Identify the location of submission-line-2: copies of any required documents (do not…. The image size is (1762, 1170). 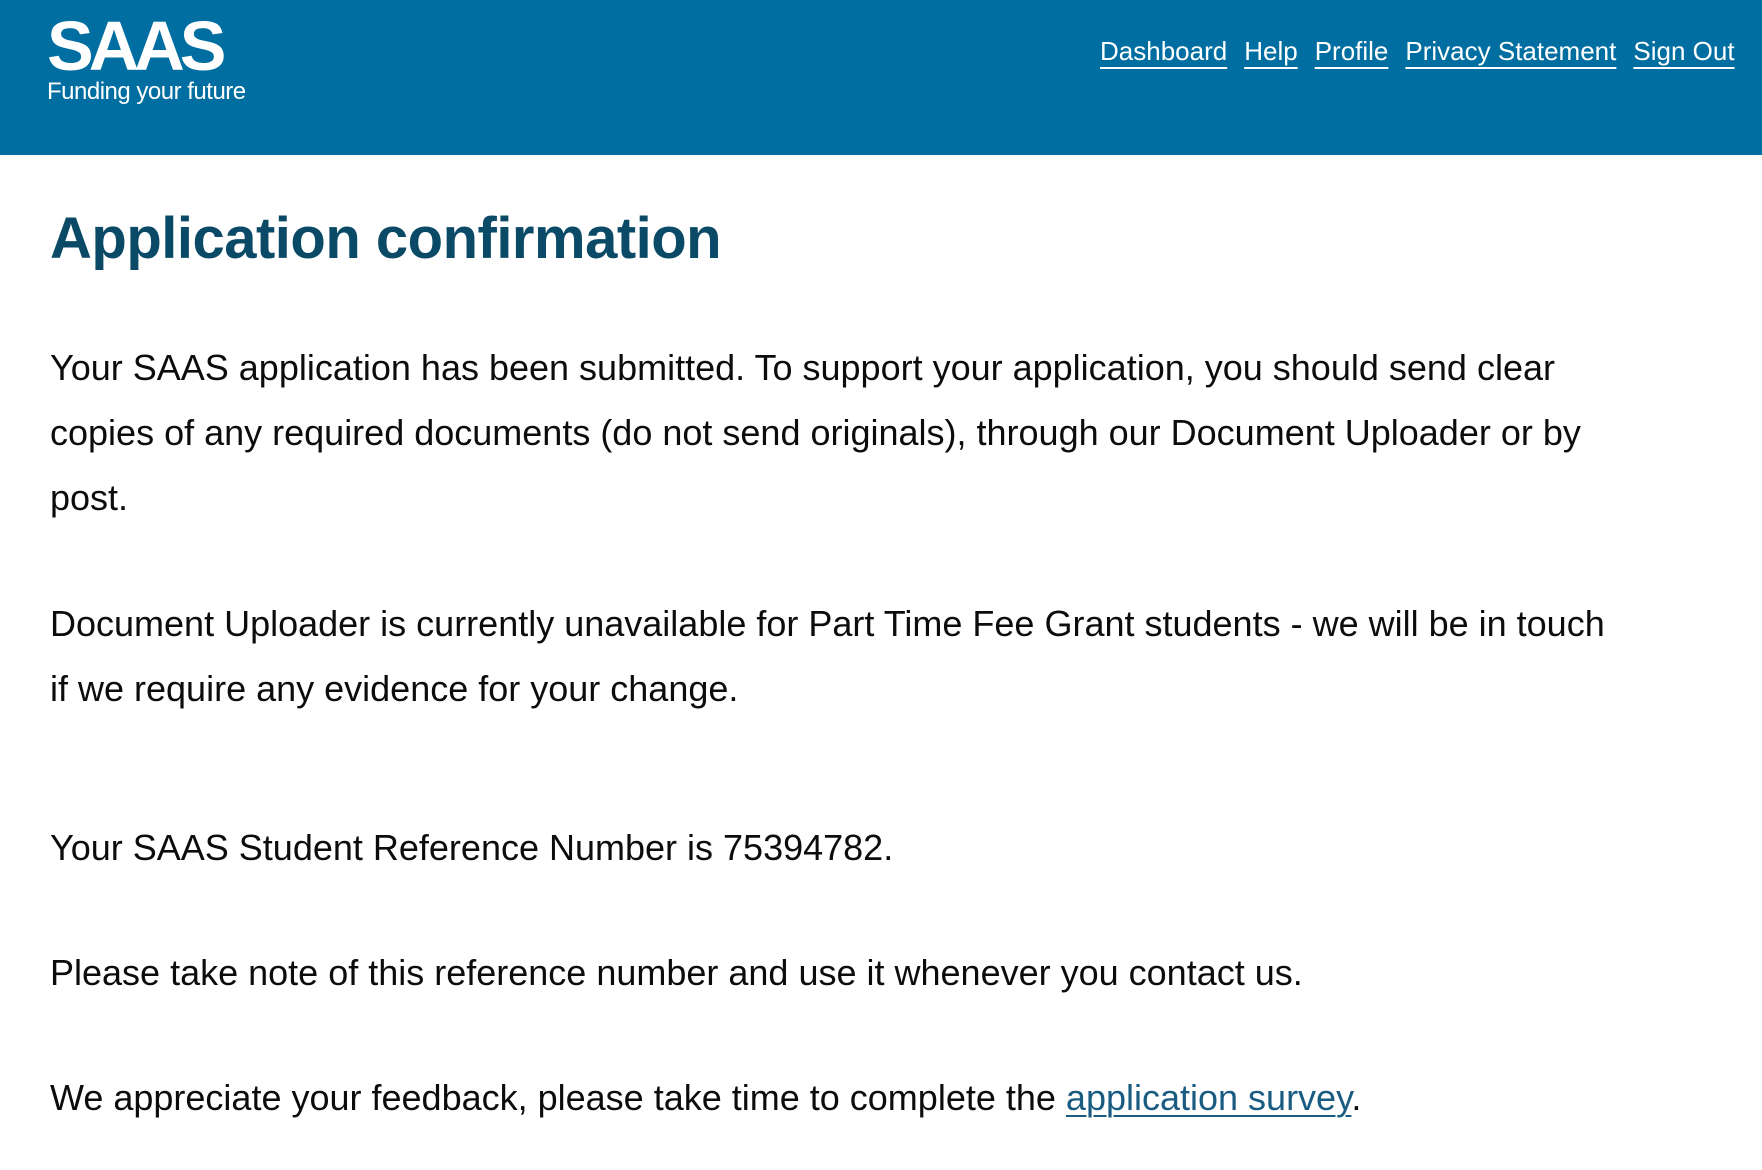
(815, 432).